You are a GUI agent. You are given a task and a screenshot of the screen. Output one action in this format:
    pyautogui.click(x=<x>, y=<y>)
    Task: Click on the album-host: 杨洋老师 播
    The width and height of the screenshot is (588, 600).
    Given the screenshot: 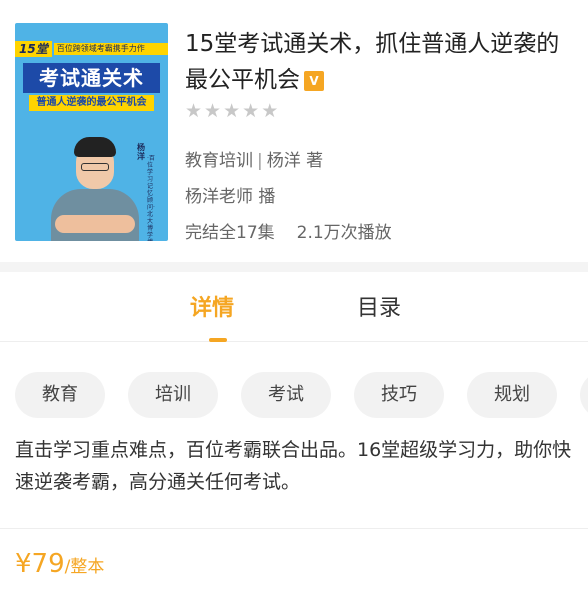 What is the action you would take?
    pyautogui.click(x=230, y=194)
    